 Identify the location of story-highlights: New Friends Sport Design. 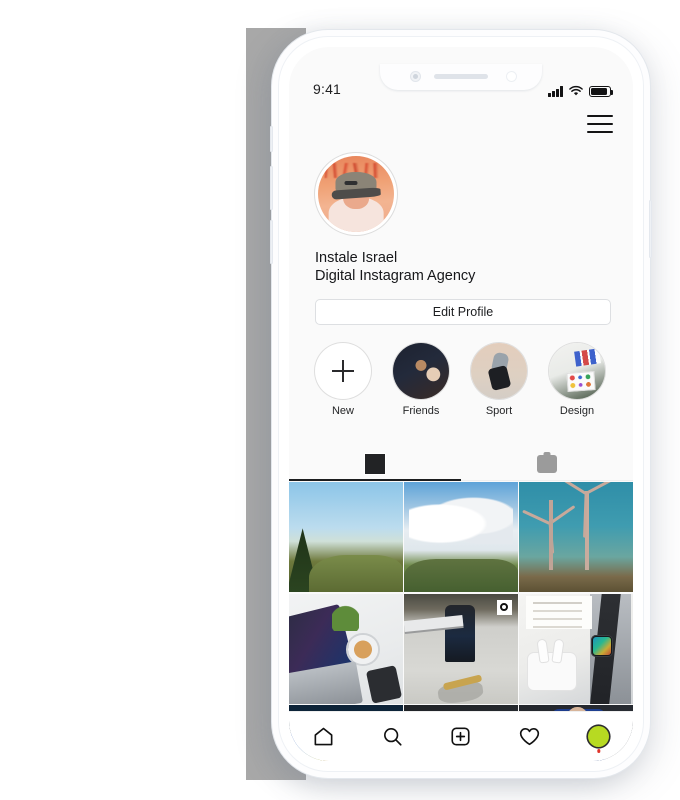
(463, 380).